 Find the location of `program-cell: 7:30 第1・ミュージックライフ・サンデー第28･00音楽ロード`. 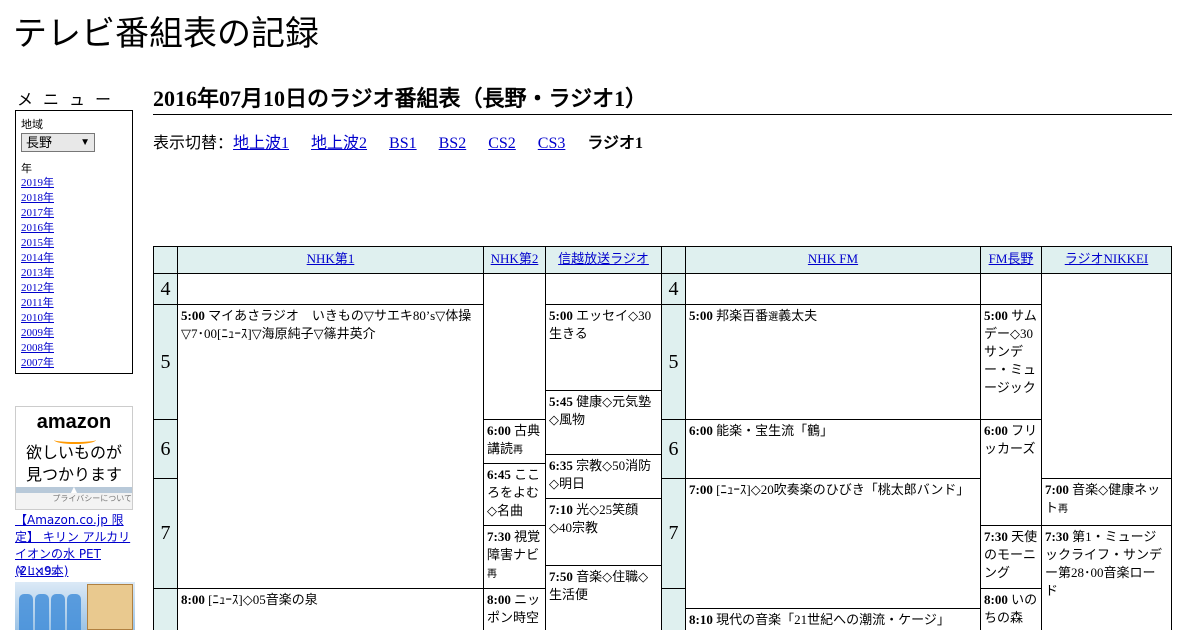

program-cell: 7:30 第1・ミュージックライフ・サンデー第28･00音楽ロード is located at coordinates (1106, 577).